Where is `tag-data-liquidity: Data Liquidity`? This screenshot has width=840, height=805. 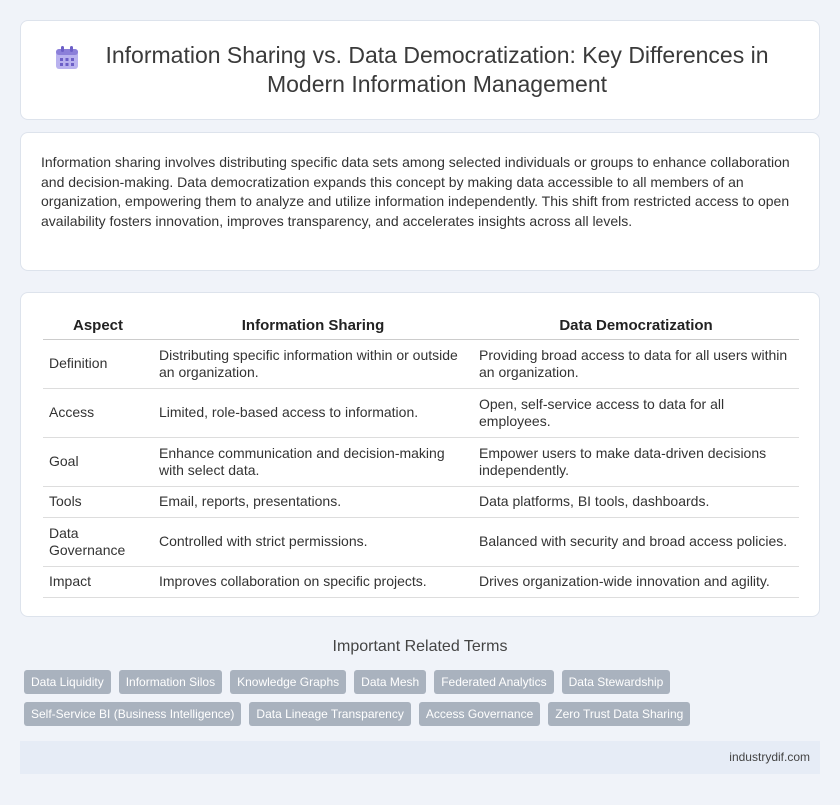 tag-data-liquidity: Data Liquidity is located at coordinates (67, 682).